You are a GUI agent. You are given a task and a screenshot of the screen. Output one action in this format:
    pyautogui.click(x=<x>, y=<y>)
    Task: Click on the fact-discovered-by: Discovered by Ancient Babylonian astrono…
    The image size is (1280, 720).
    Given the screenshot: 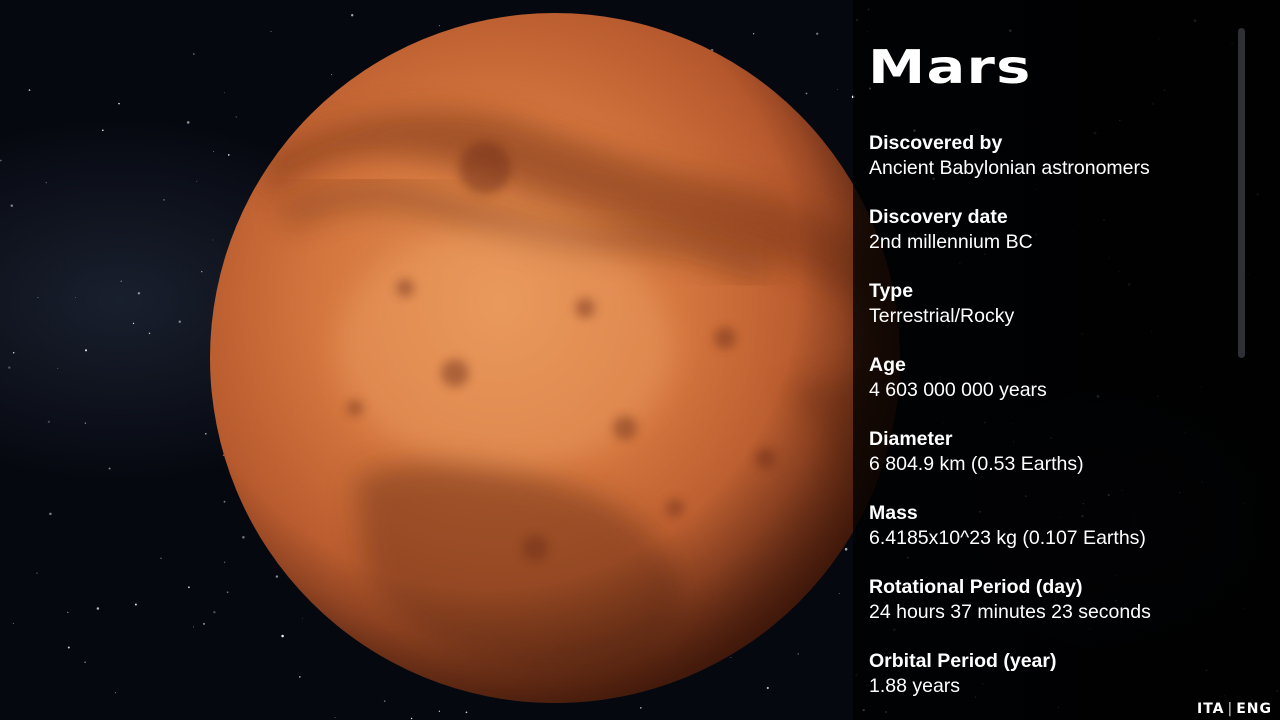 What is the action you would take?
    pyautogui.click(x=1049, y=168)
    